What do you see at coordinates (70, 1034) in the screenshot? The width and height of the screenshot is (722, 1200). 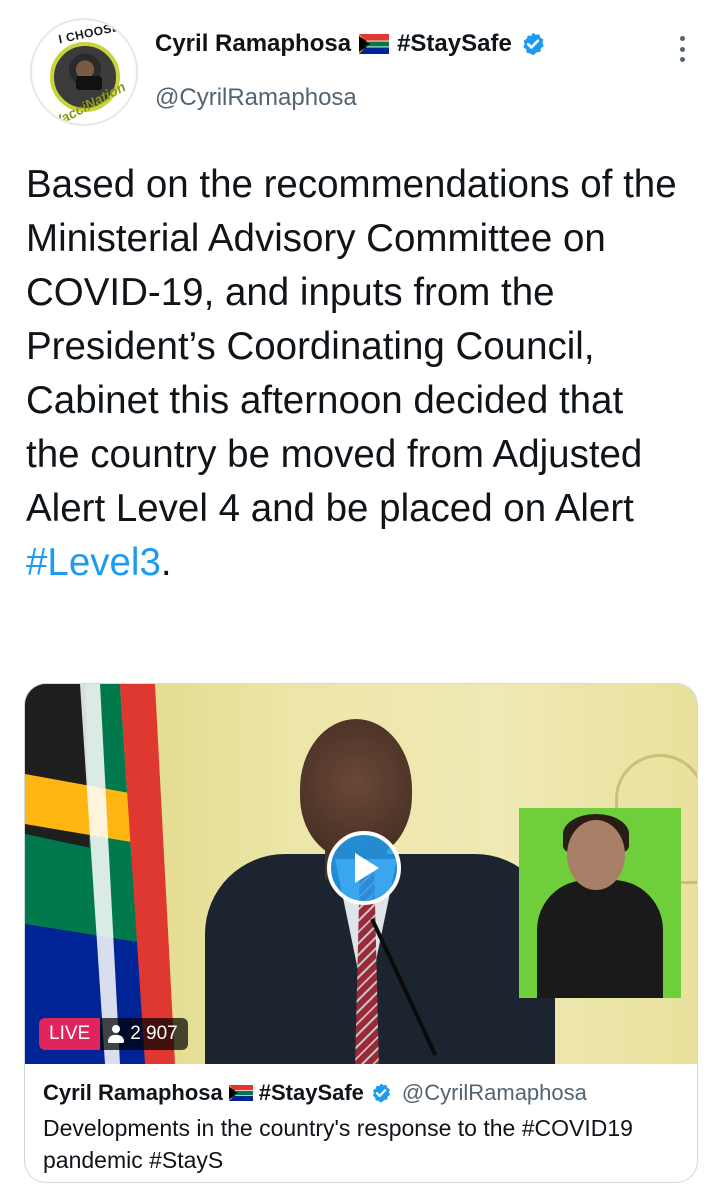 I see `live-badge: LIVE` at bounding box center [70, 1034].